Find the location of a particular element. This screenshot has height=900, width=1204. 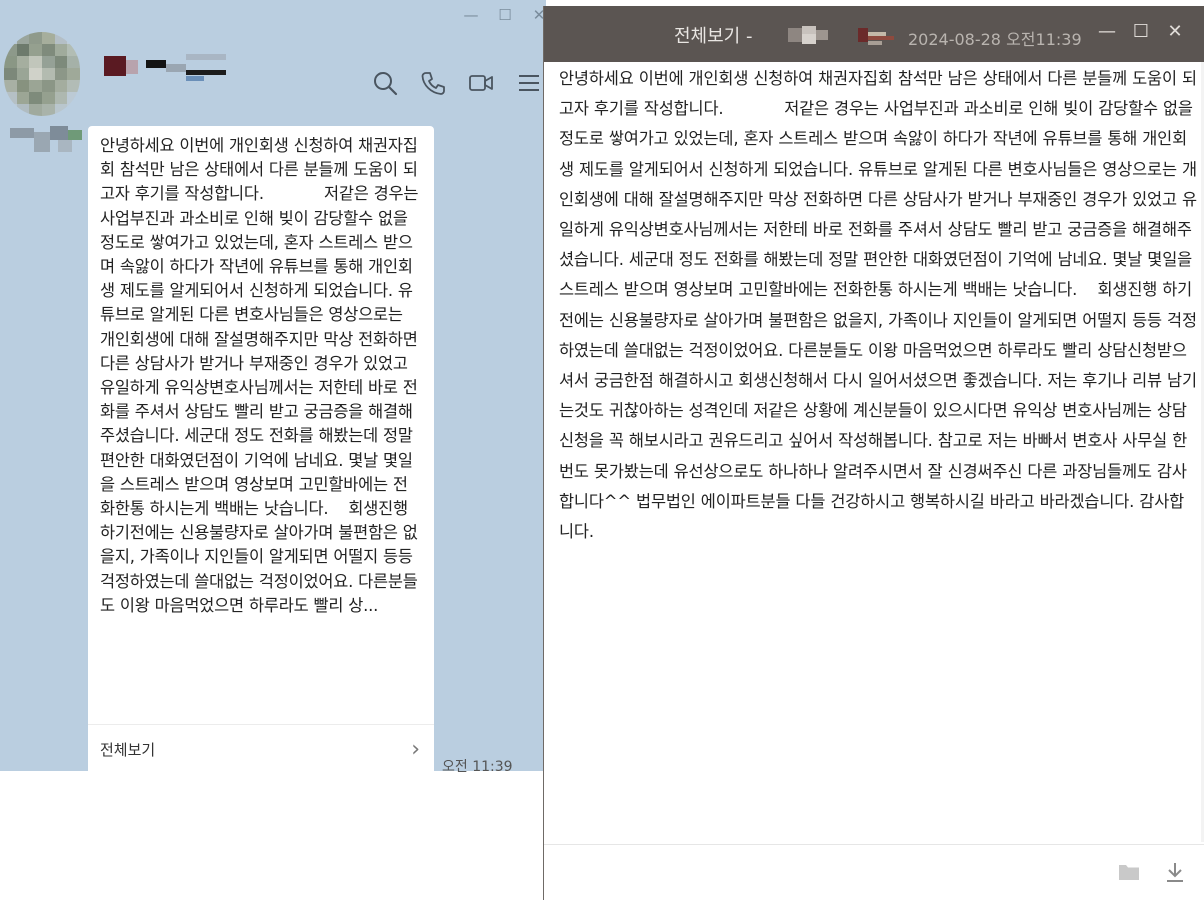

message-timestamp: 오전 11:39 is located at coordinates (477, 767).